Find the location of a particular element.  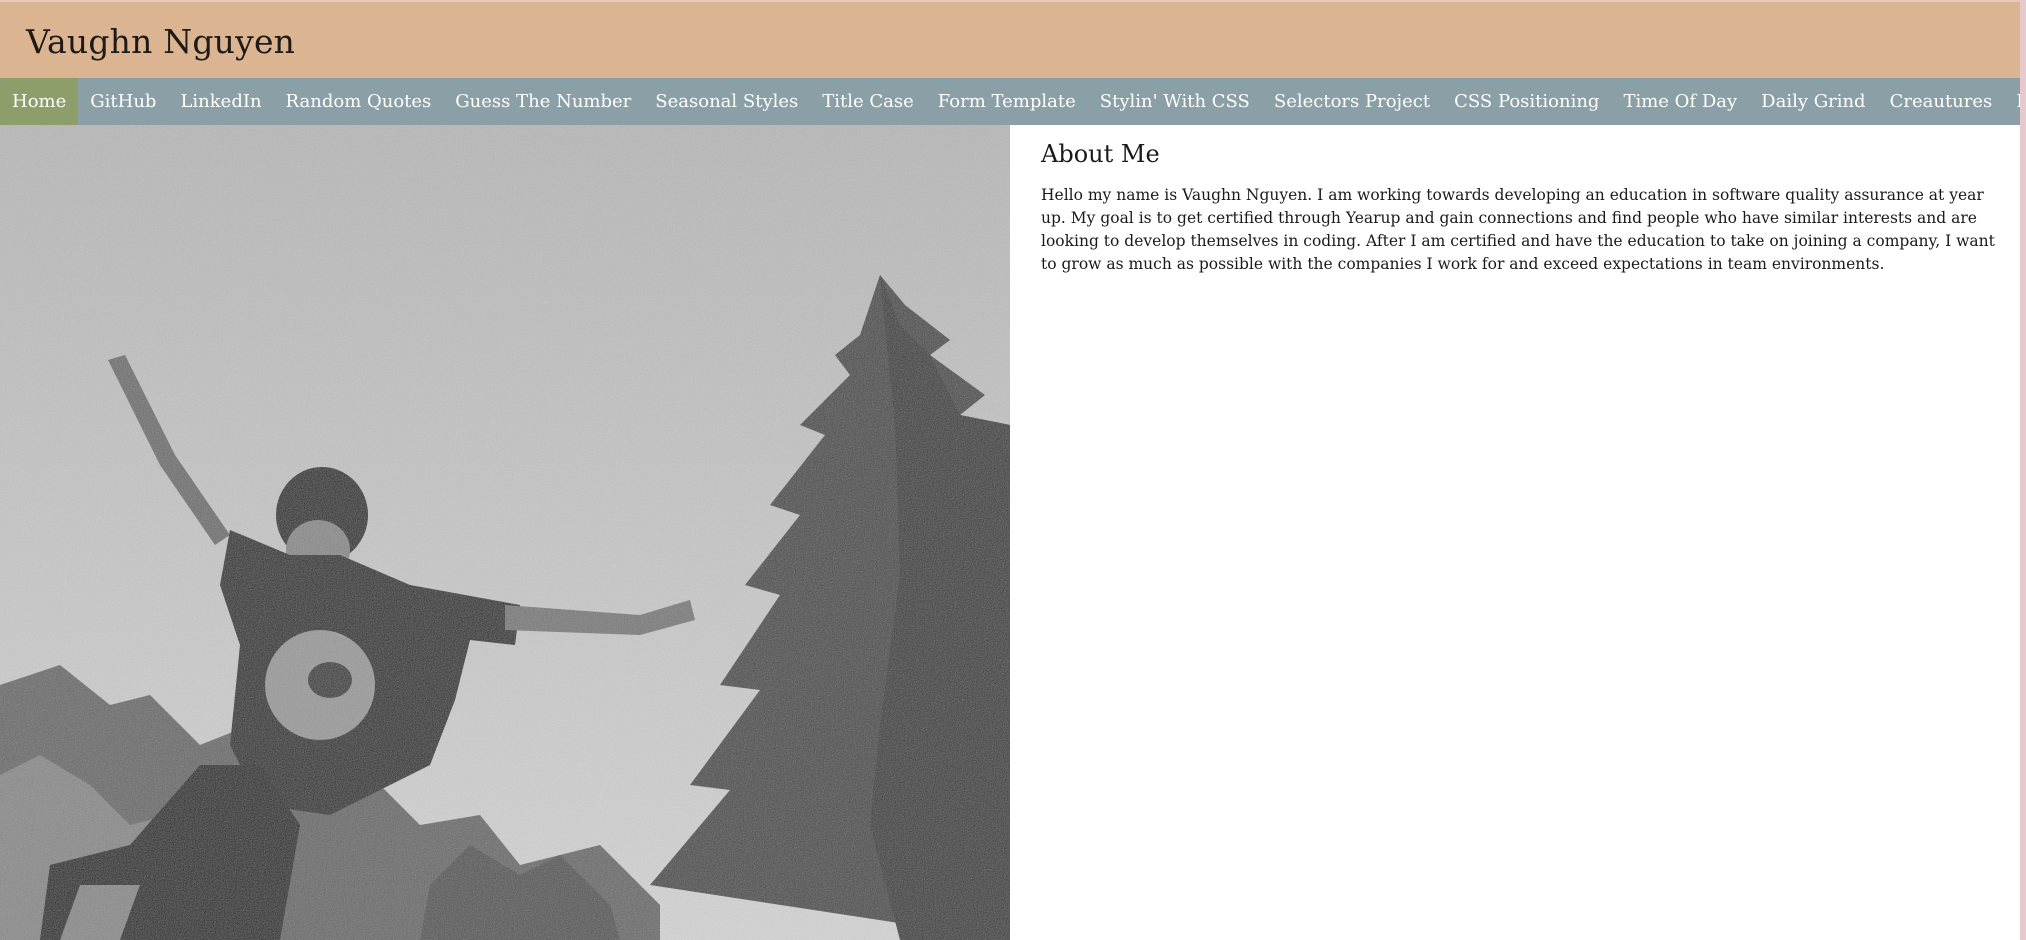

nav-item-seasonal-styles: Seasonal Styles is located at coordinates (726, 101).